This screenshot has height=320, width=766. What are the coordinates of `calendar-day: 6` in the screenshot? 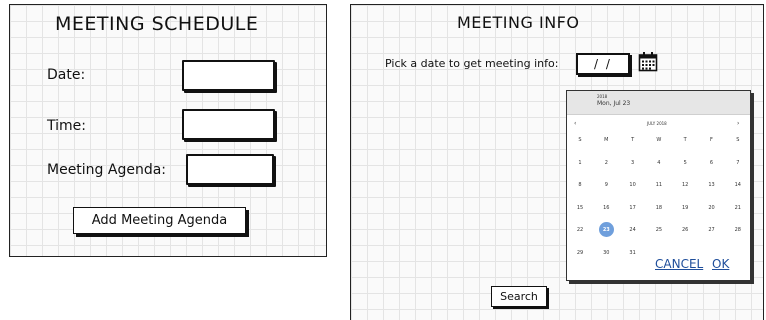 It's located at (712, 163).